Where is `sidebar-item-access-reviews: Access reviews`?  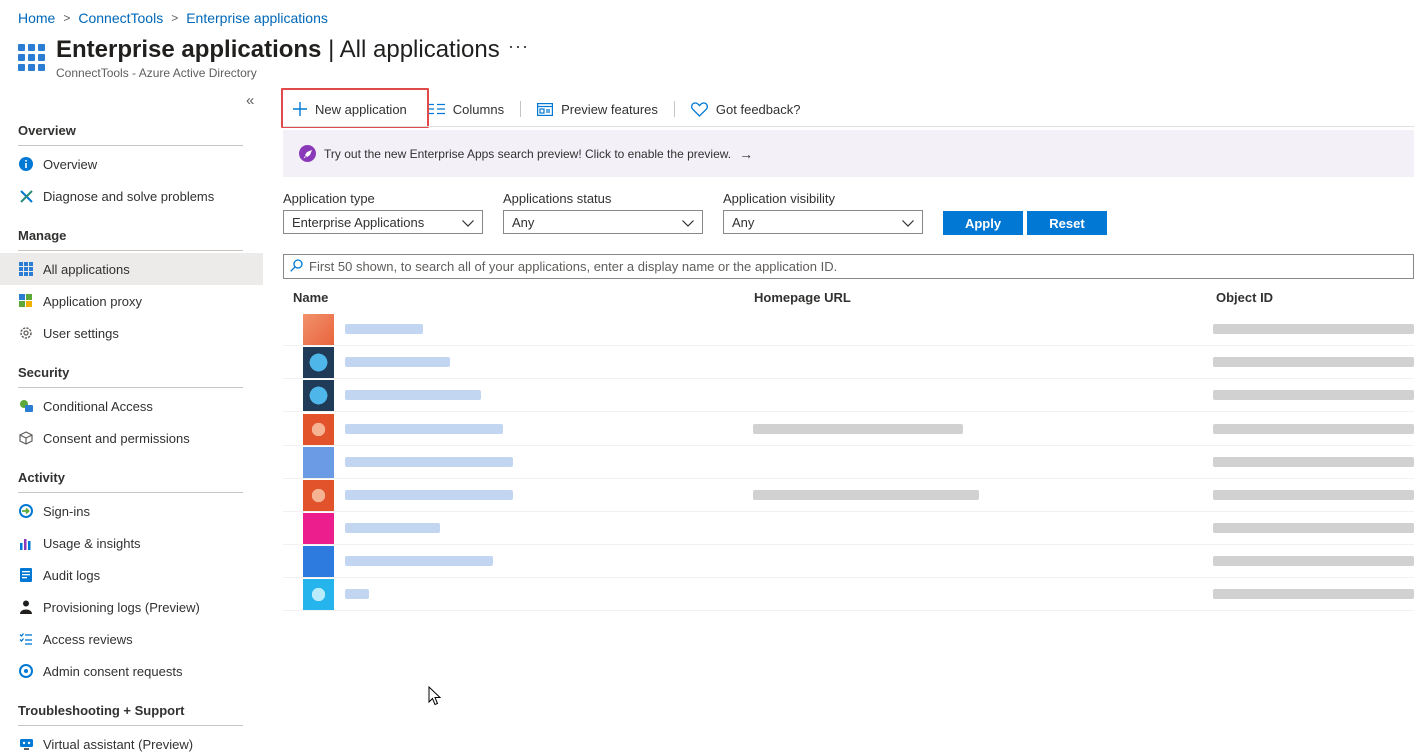 sidebar-item-access-reviews: Access reviews is located at coordinates (131, 639).